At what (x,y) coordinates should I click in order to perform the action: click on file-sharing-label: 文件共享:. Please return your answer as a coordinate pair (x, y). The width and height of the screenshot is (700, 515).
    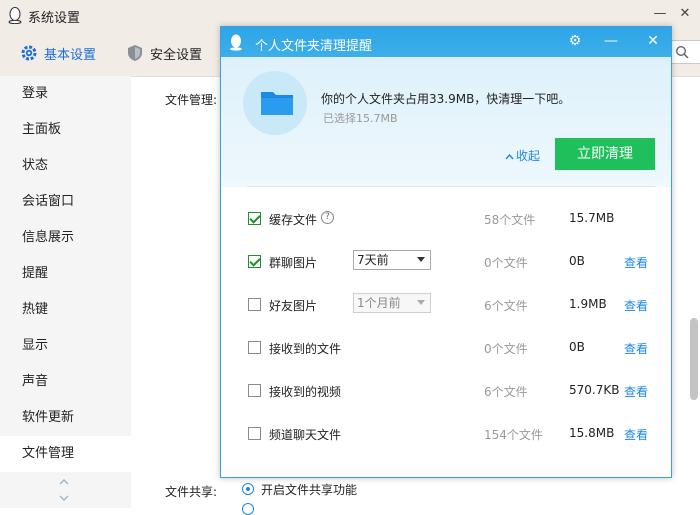
    Looking at the image, I should click on (191, 492).